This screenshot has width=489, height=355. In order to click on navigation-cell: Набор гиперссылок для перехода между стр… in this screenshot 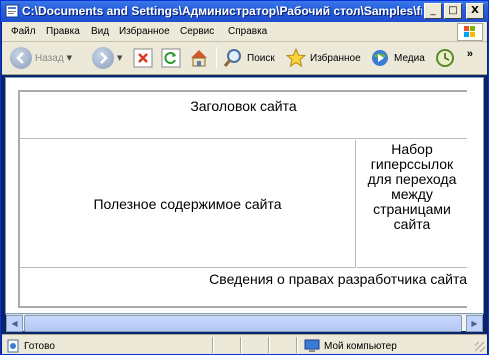, I will do `click(412, 204)`.